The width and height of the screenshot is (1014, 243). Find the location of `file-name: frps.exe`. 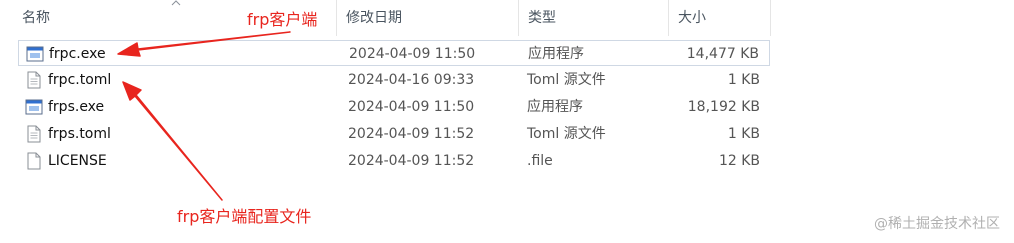

file-name: frps.exe is located at coordinates (76, 107).